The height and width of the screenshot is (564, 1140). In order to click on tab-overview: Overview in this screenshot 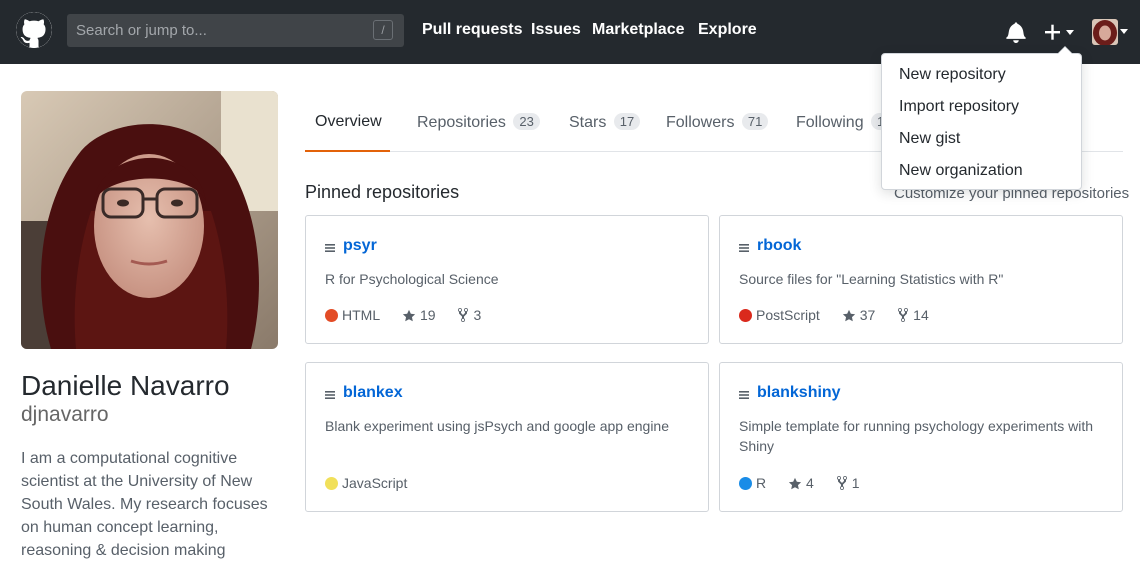, I will do `click(347, 128)`.